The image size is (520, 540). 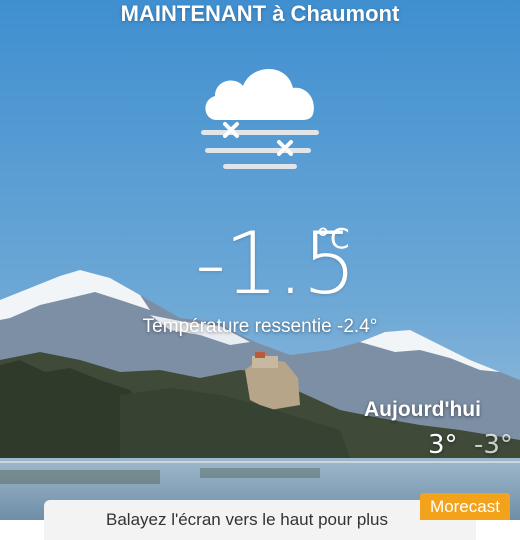 What do you see at coordinates (247, 519) in the screenshot?
I see `panel-text: Balayez l'écran vers le haut pour plus` at bounding box center [247, 519].